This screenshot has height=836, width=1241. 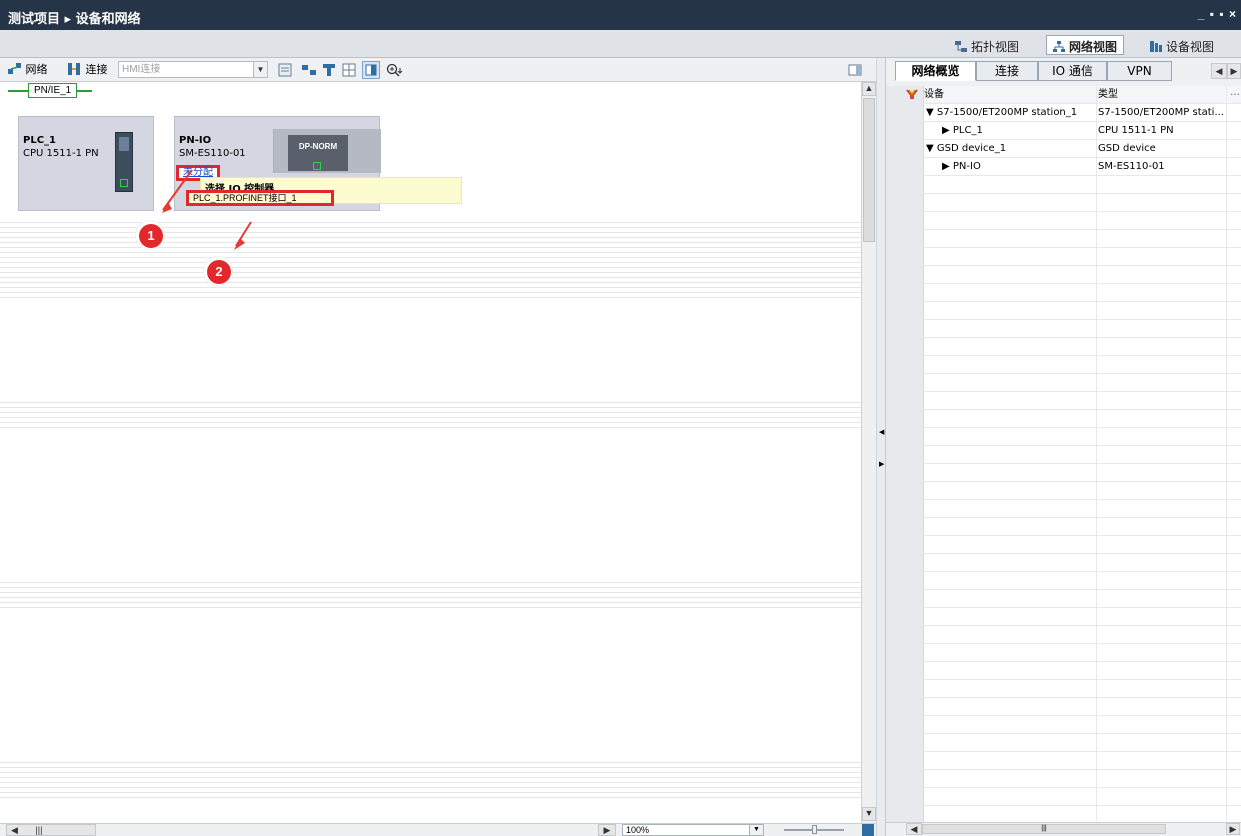 I want to click on tab-io-communication: IO 通信, so click(x=1072, y=71).